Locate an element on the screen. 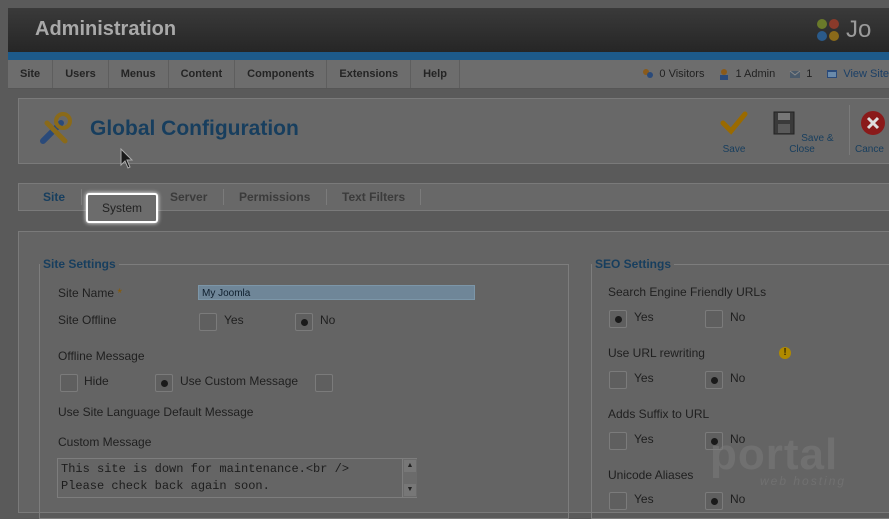  joomla-logo-icon is located at coordinates (828, 30).